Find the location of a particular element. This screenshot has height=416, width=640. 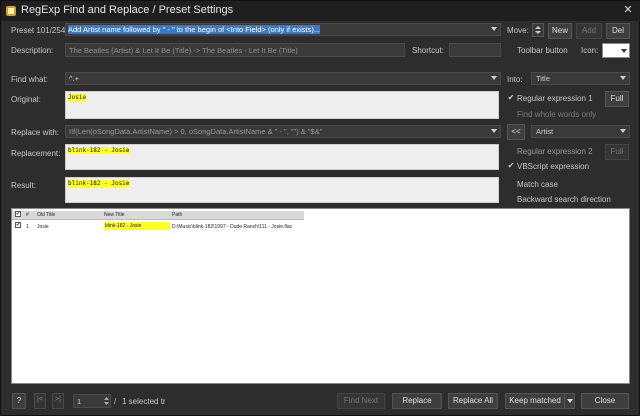

shortcut-field is located at coordinates (475, 50).